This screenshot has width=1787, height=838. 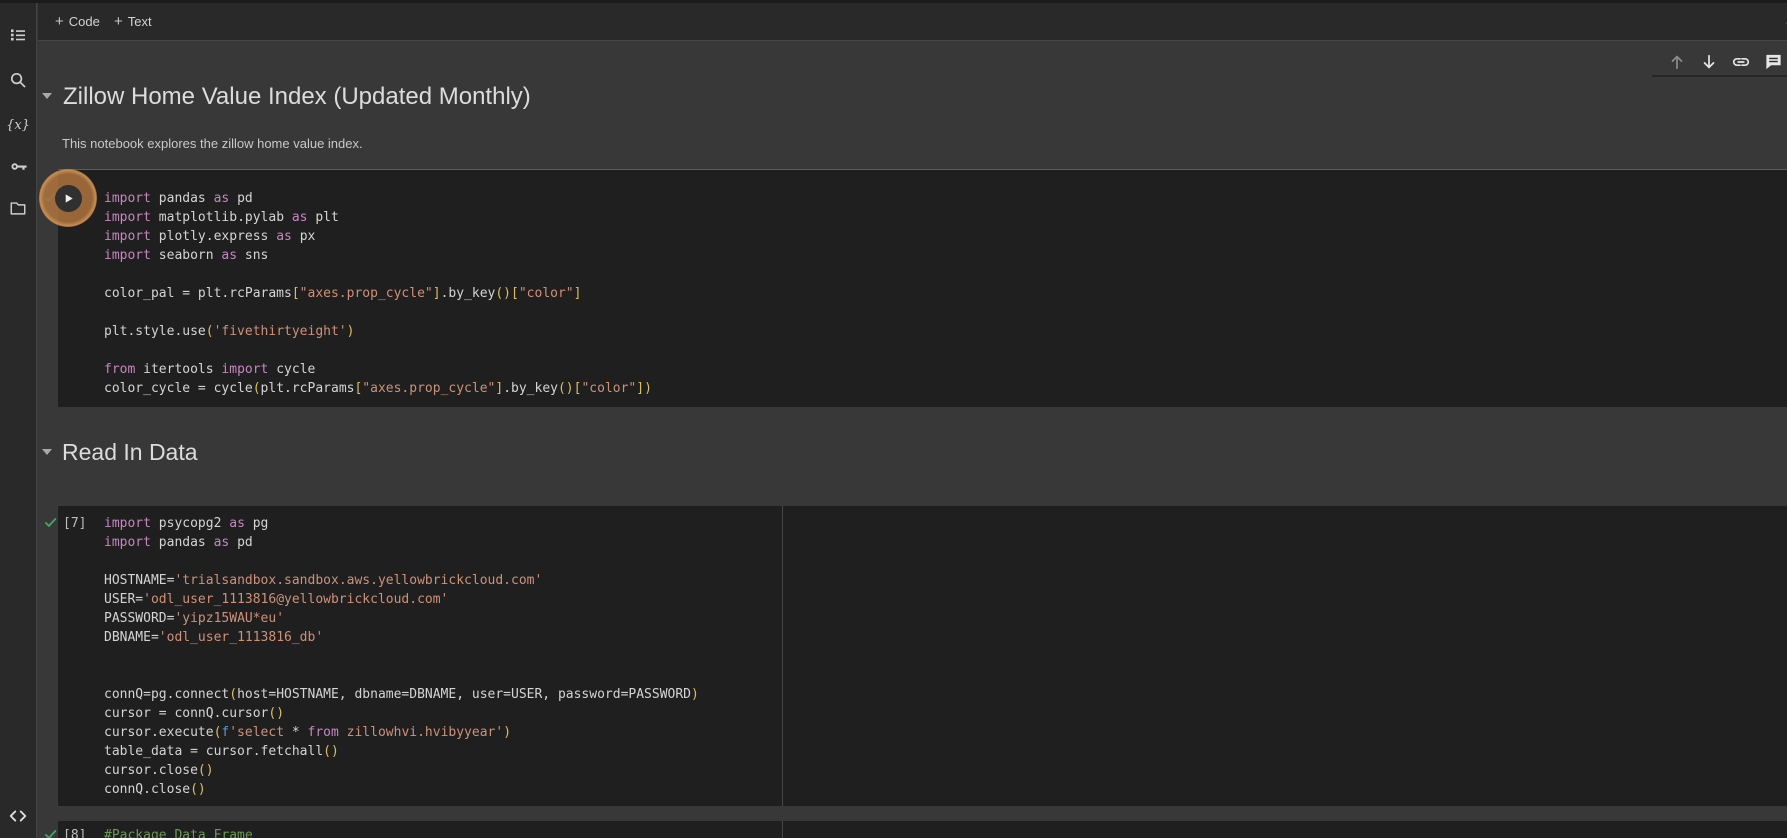 I want to click on notebook-toolbar: + Code + Text R D, so click(x=912, y=22).